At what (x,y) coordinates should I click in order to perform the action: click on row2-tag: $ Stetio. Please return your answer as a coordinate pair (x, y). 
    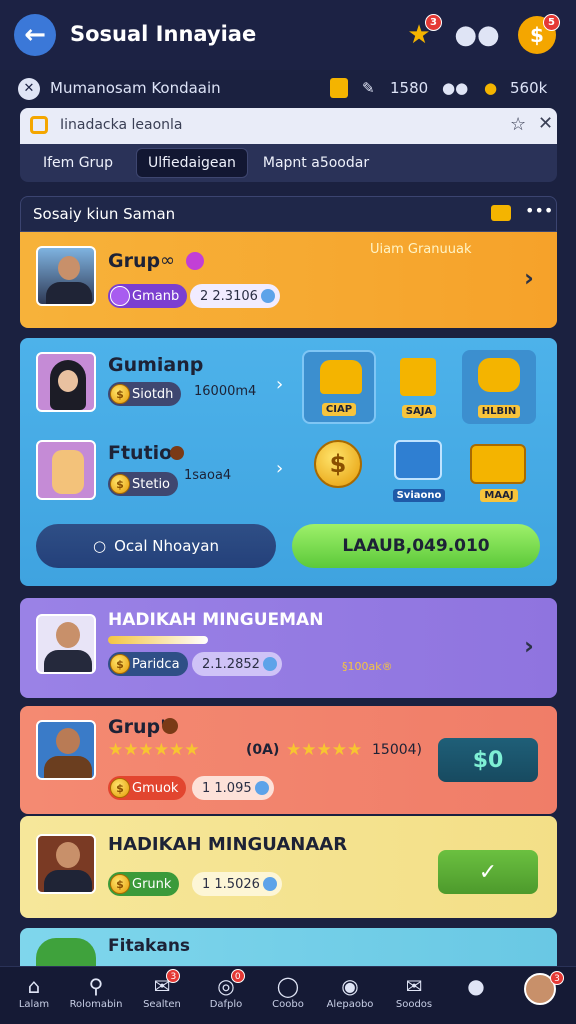
    Looking at the image, I should click on (143, 484).